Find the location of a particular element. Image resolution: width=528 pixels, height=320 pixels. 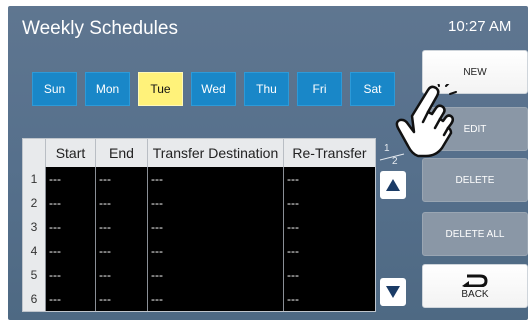

day-button-tue: Tue is located at coordinates (160, 89).